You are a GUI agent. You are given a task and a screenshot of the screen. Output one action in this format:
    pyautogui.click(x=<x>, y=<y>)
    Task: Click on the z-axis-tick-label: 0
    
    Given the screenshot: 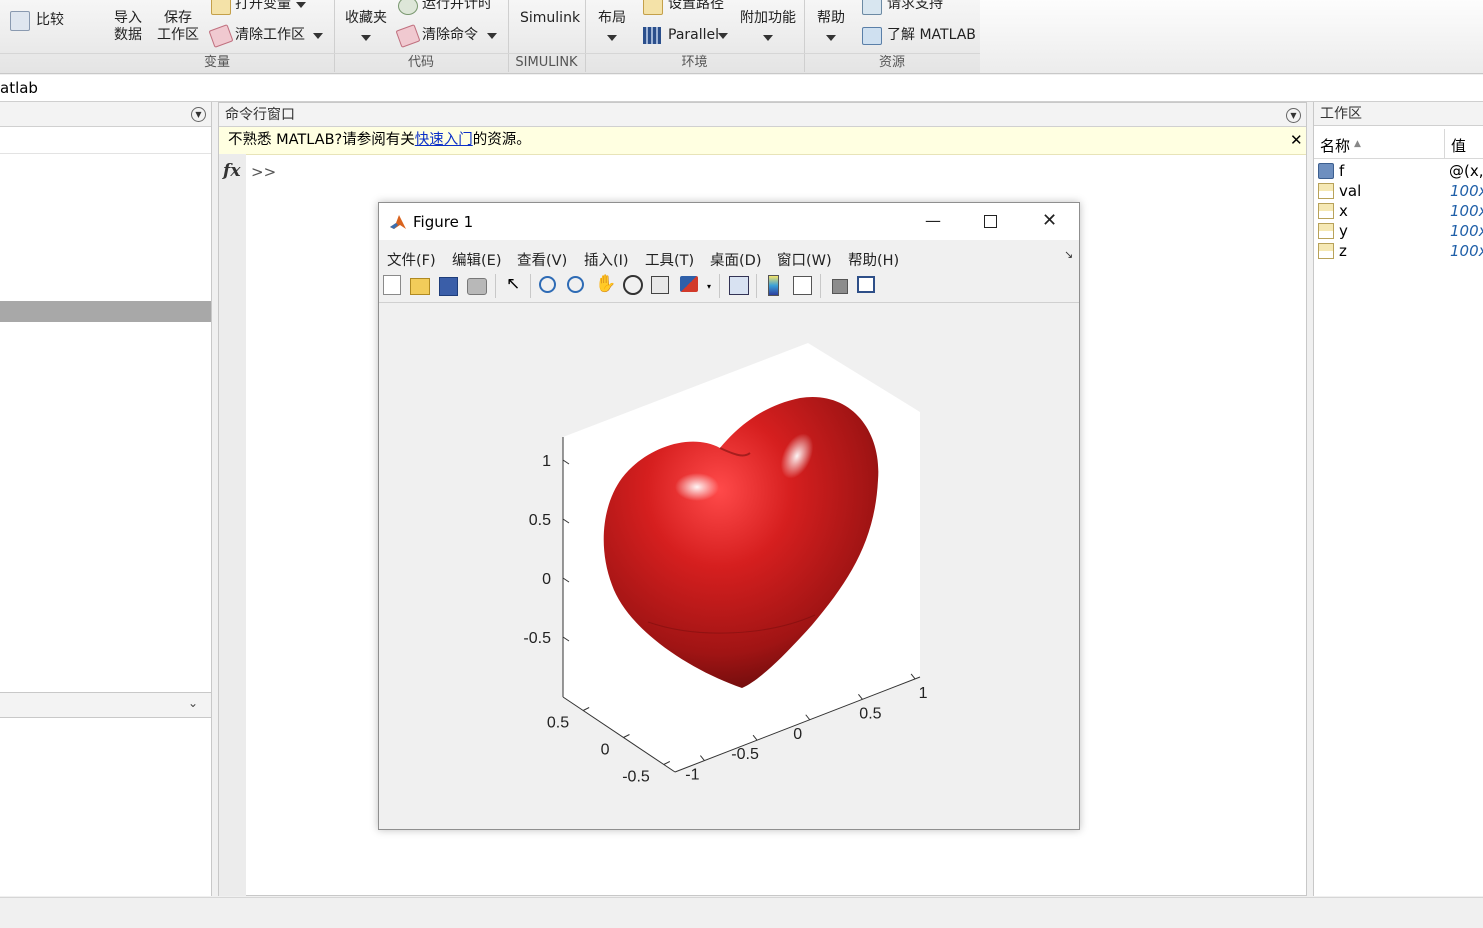 What is the action you would take?
    pyautogui.click(x=546, y=579)
    